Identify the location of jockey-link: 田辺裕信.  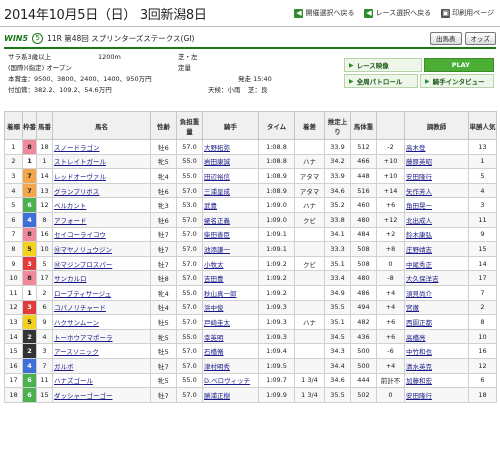
(230, 176).